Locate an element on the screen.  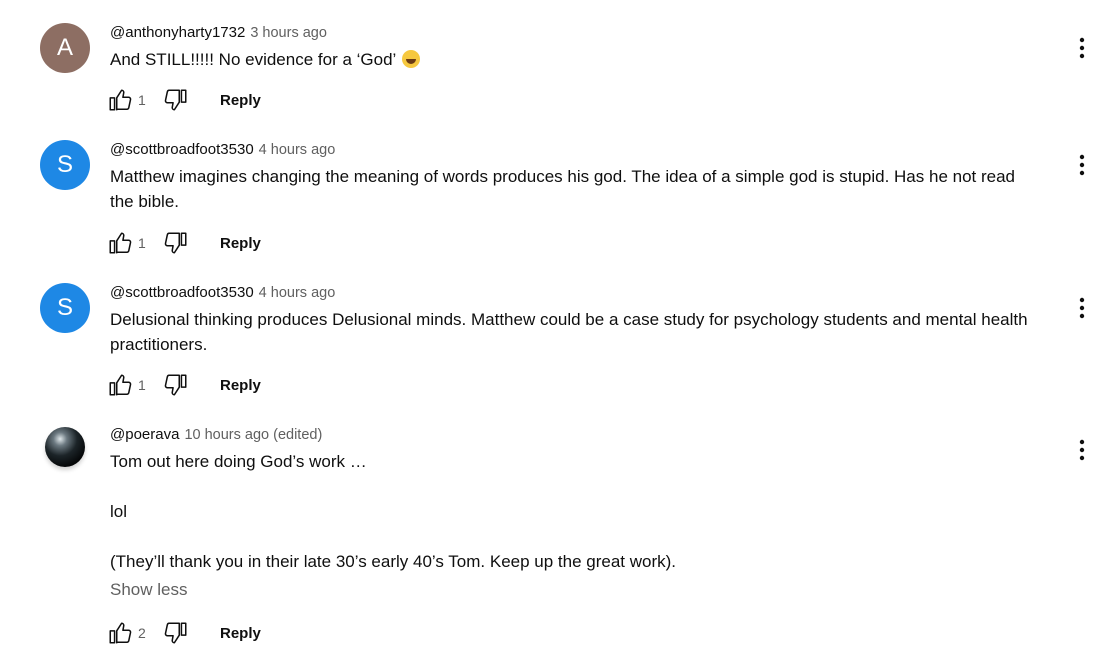
laughing-emoji-icon is located at coordinates (411, 59).